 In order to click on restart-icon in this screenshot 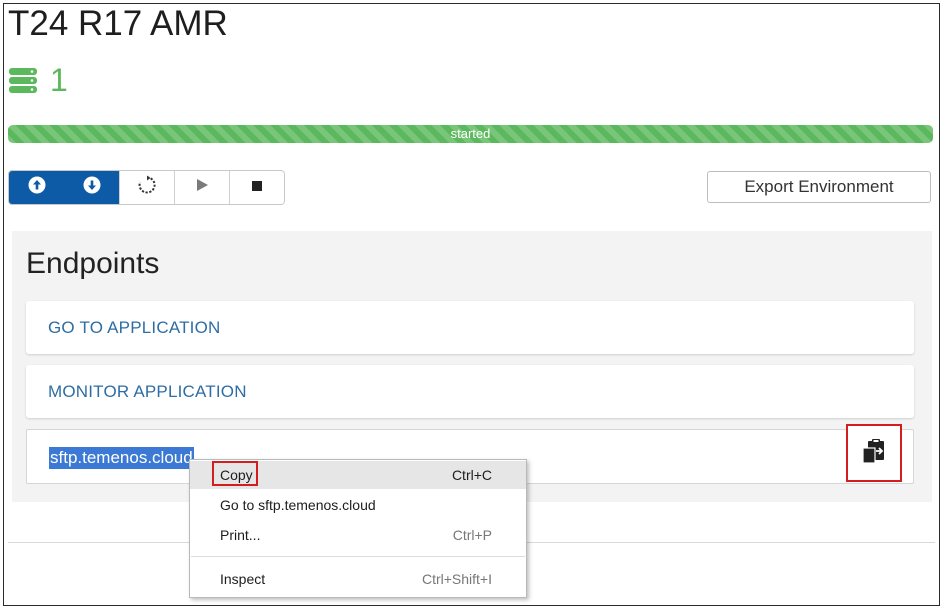, I will do `click(147, 187)`.